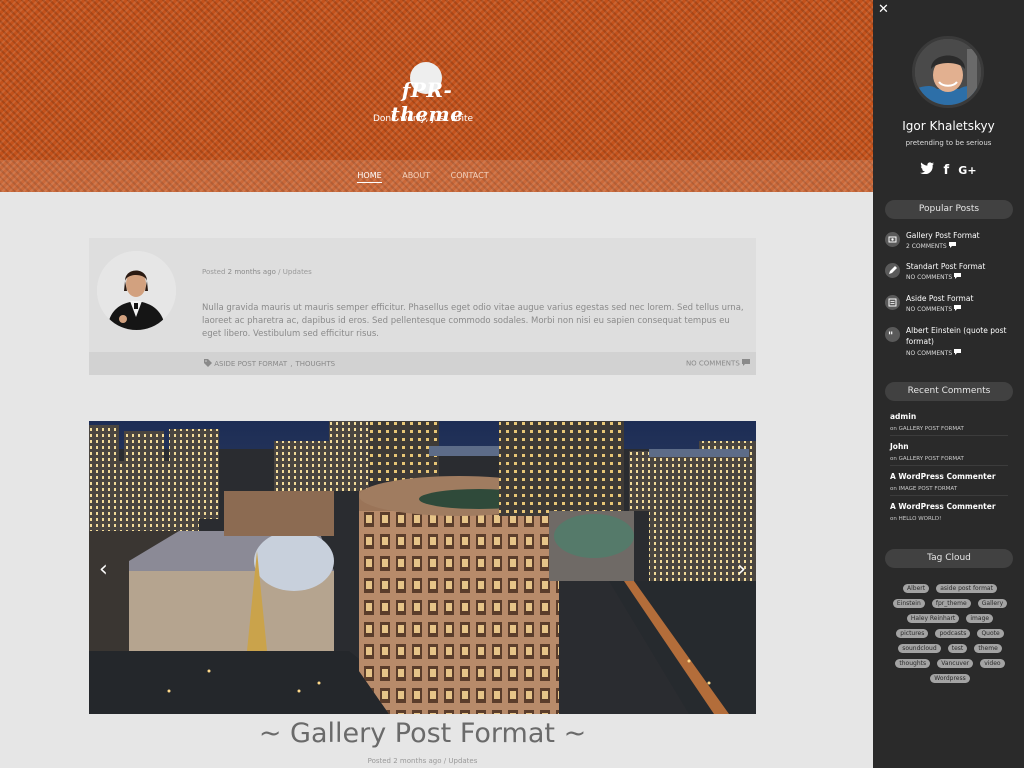  Describe the element at coordinates (988, 648) in the screenshot. I see `tag-cloud-item: theme` at that location.